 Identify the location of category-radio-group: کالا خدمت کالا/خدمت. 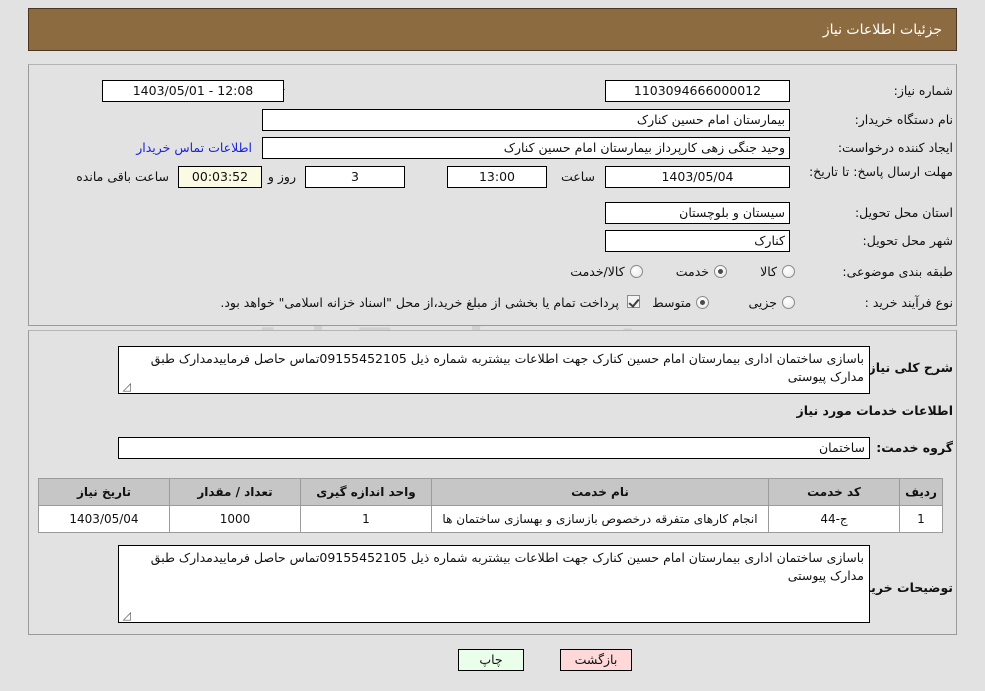
(679, 270).